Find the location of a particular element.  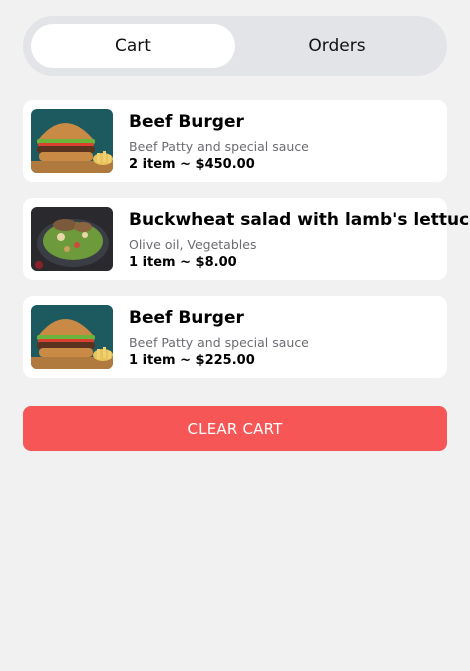

tab-cart: Cart is located at coordinates (133, 46).